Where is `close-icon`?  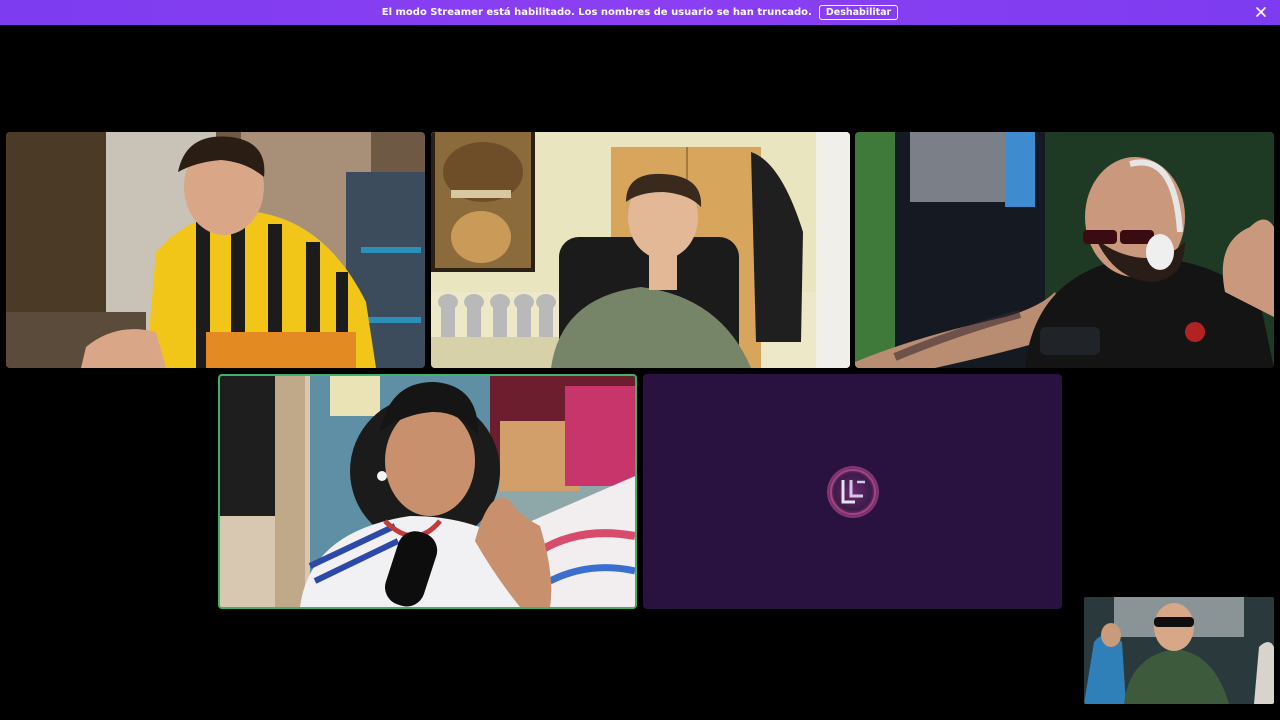 close-icon is located at coordinates (1261, 12).